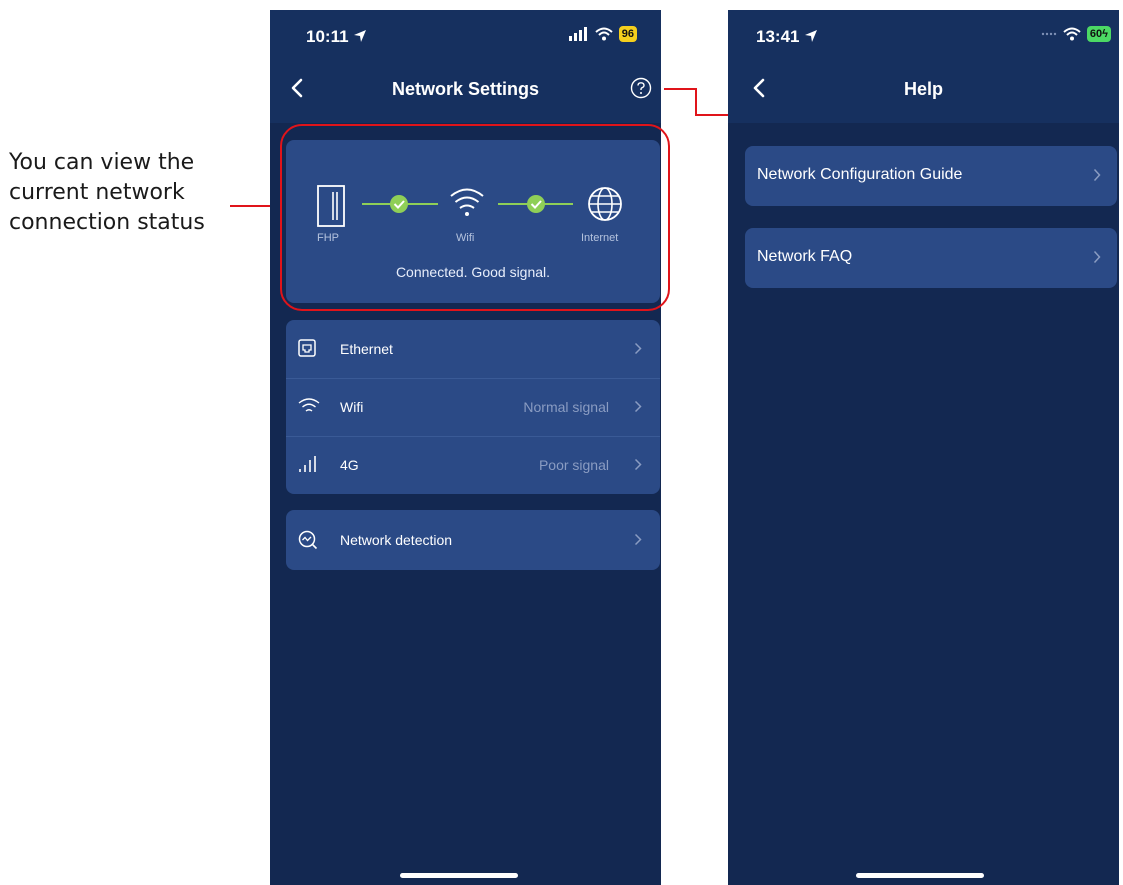 The height and width of the screenshot is (885, 1123). I want to click on status-time: 13:41, so click(787, 37).